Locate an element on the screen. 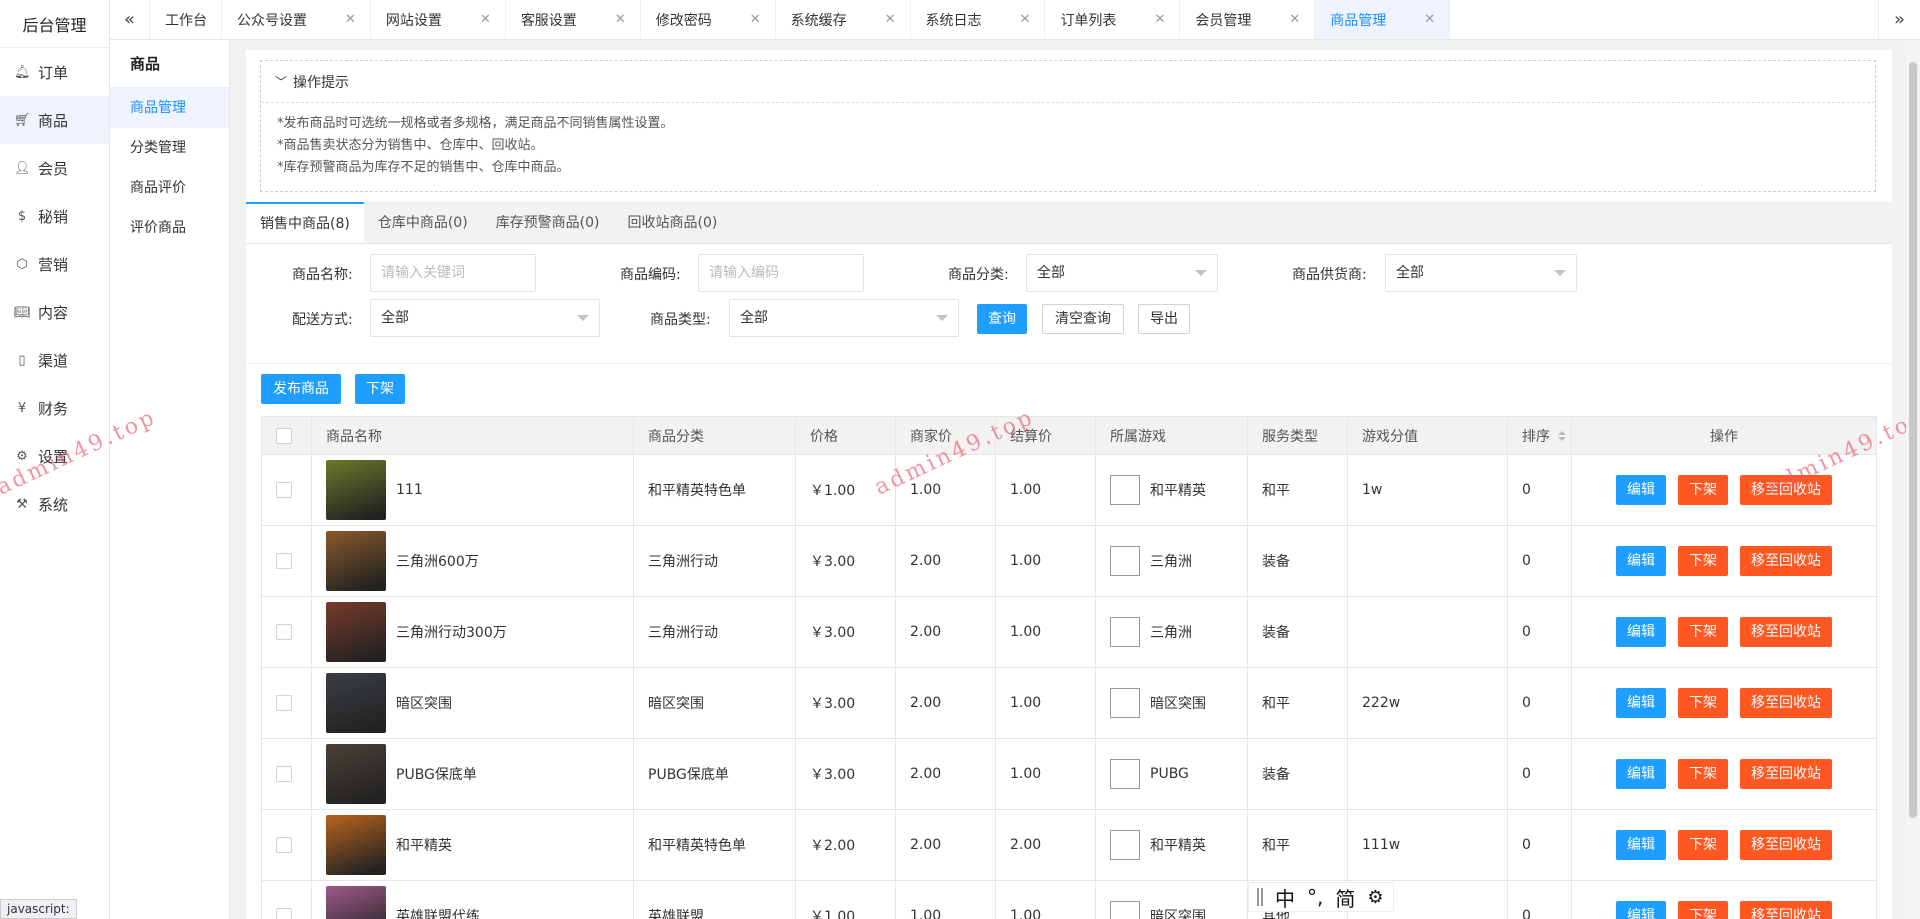 The width and height of the screenshot is (1920, 919). code-search-input is located at coordinates (781, 273).